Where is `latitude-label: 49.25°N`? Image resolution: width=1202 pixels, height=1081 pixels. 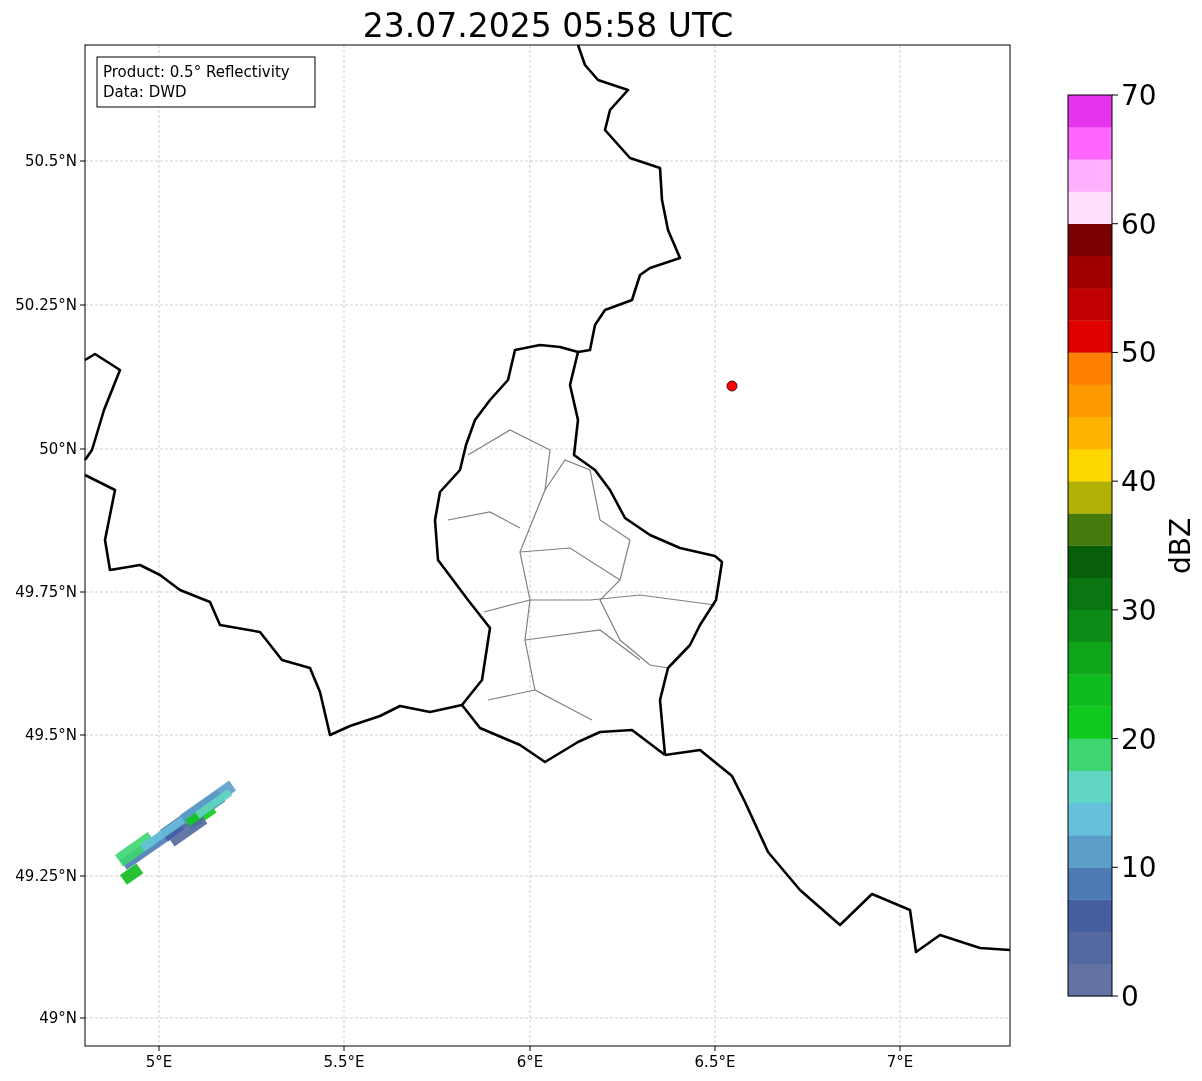
latitude-label: 49.25°N is located at coordinates (46, 876).